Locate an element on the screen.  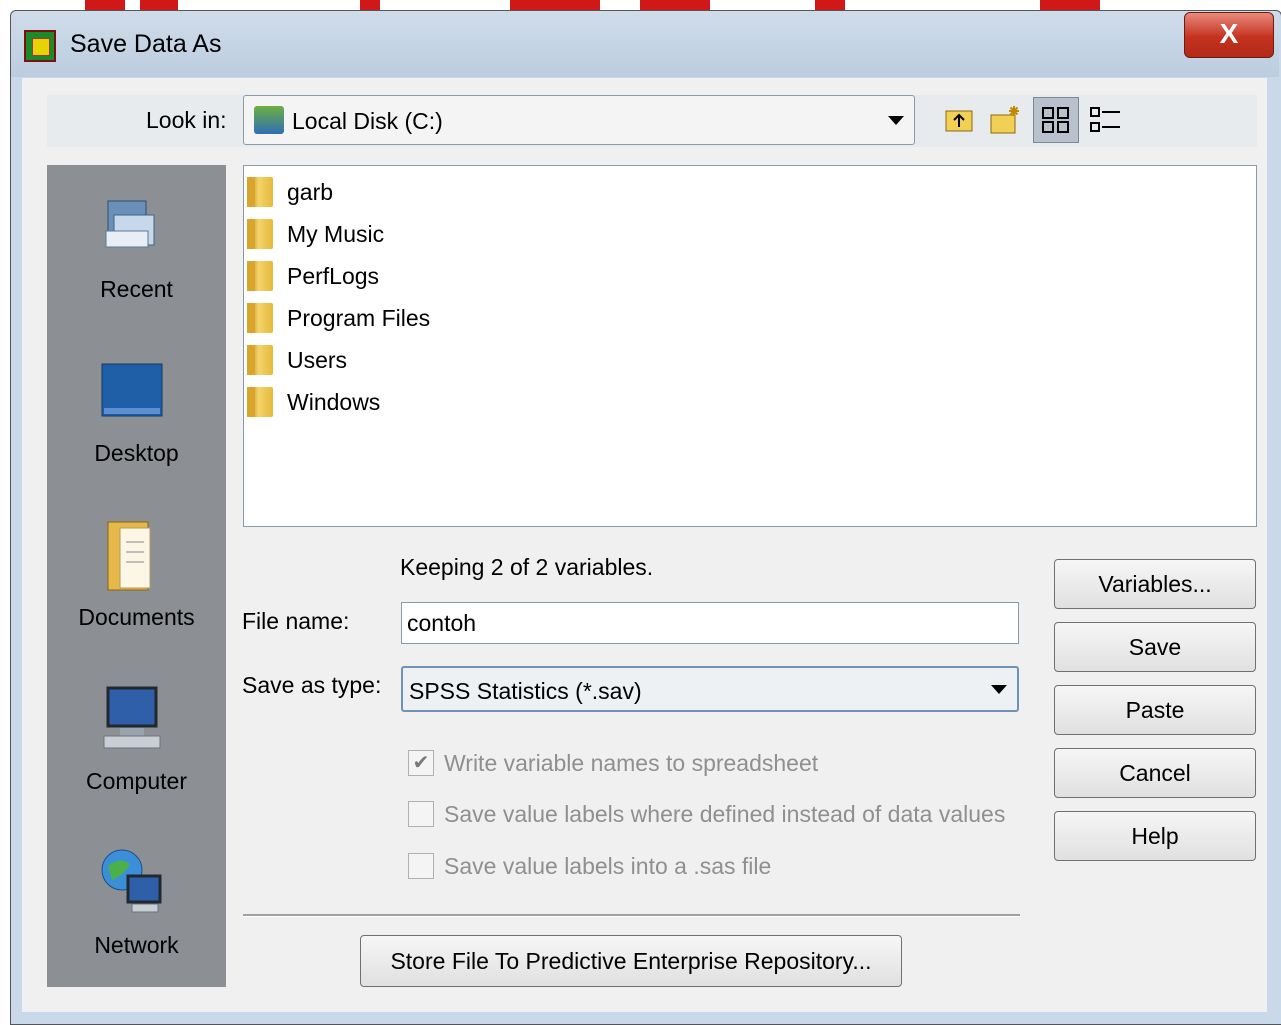
places-computer: Computer is located at coordinates (136, 781).